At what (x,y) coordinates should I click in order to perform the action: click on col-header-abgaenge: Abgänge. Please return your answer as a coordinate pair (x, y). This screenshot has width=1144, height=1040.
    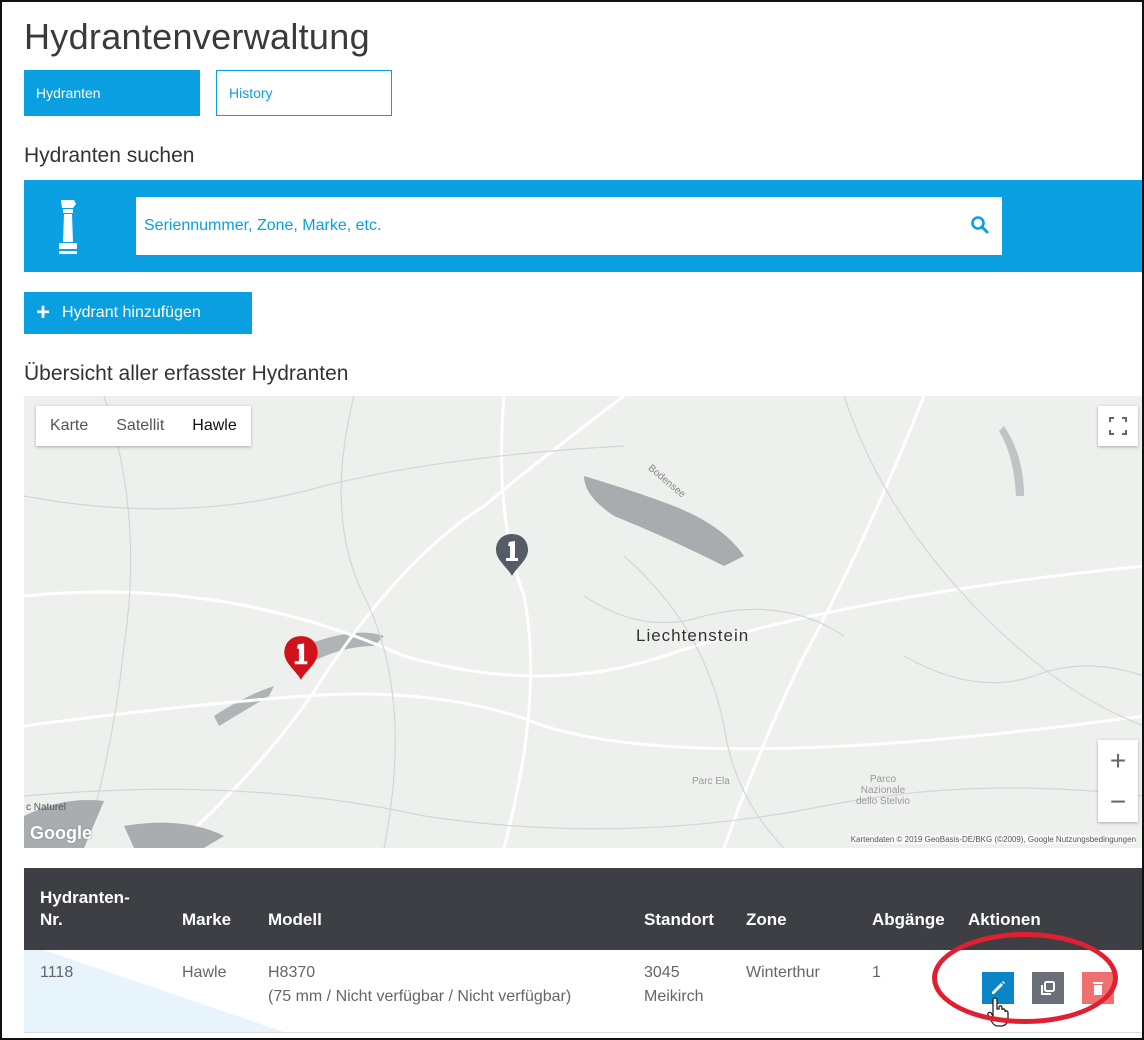
    Looking at the image, I should click on (908, 919).